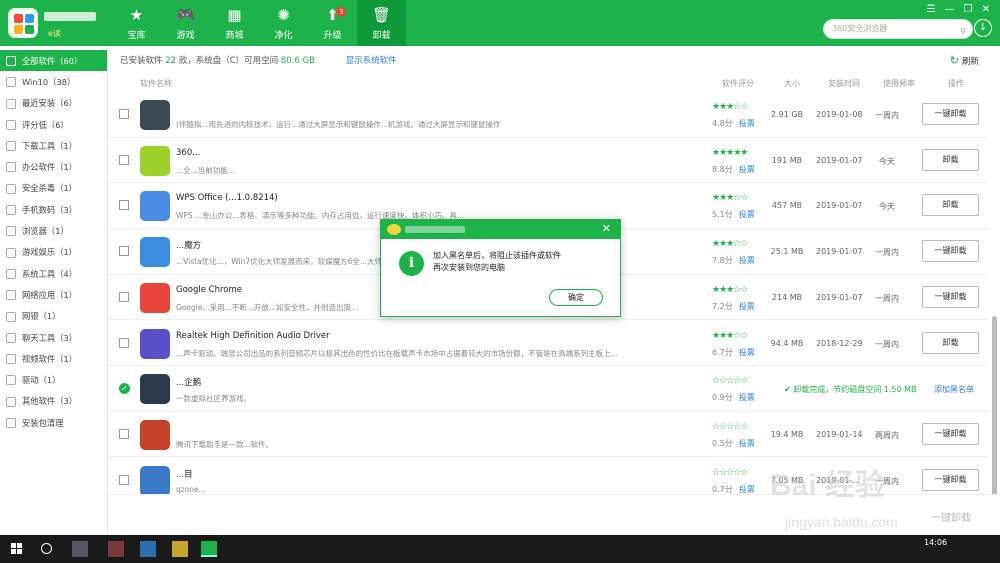 Image resolution: width=1000 pixels, height=563 pixels. I want to click on update-count-badge: 3, so click(341, 12).